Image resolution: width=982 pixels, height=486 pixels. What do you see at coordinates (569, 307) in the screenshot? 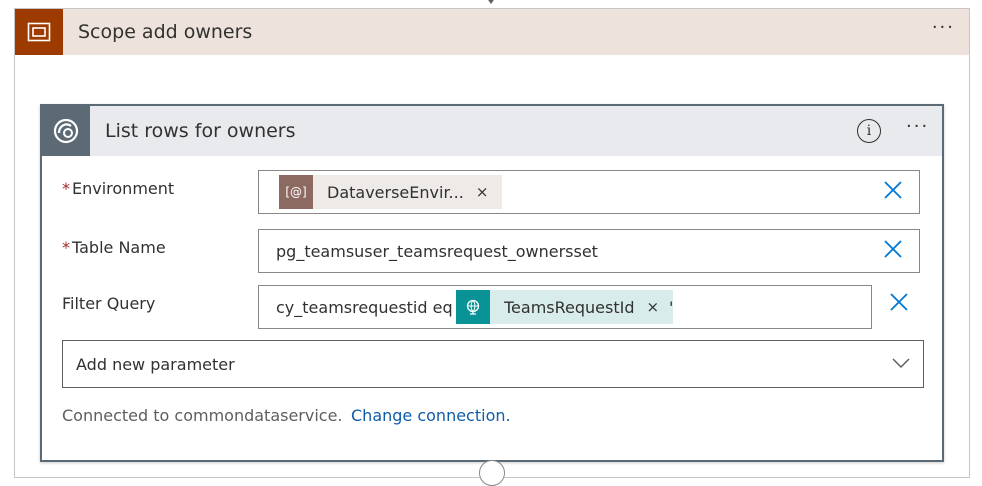
I see `teams-request-id-token-label: TeamsRequestId` at bounding box center [569, 307].